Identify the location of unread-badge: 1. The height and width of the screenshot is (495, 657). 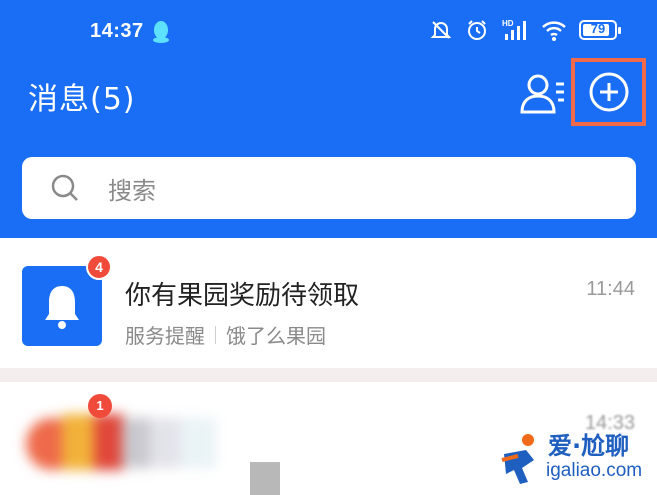
(100, 406).